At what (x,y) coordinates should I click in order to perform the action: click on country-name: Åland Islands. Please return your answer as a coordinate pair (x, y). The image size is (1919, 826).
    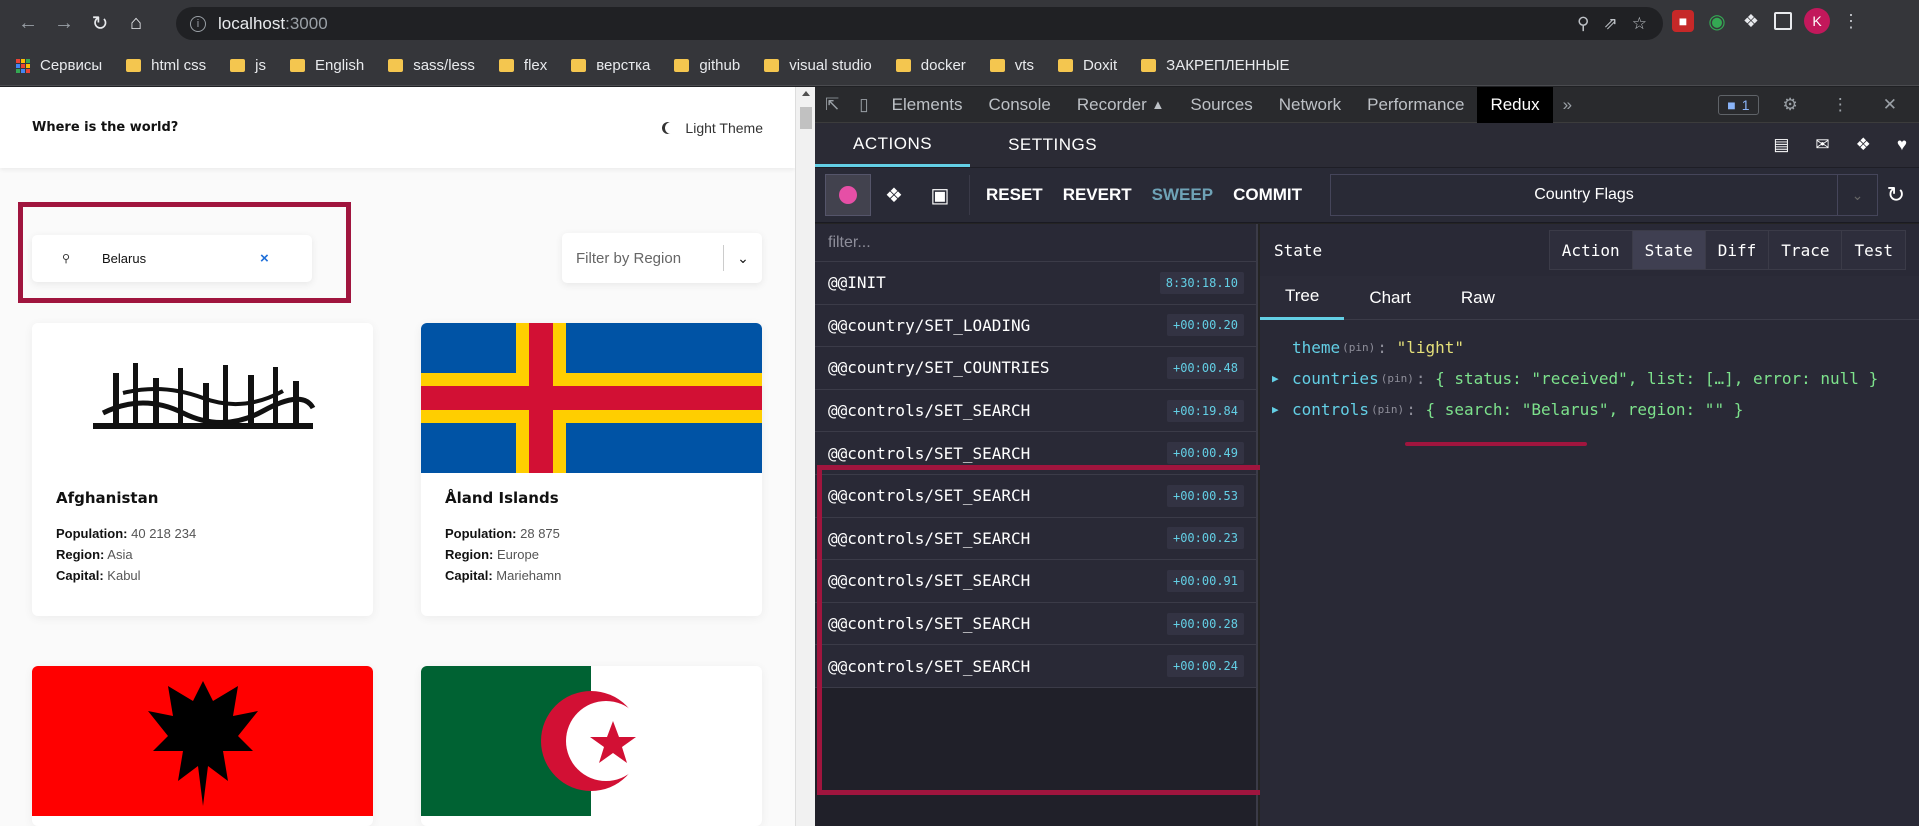
    Looking at the image, I should click on (502, 498).